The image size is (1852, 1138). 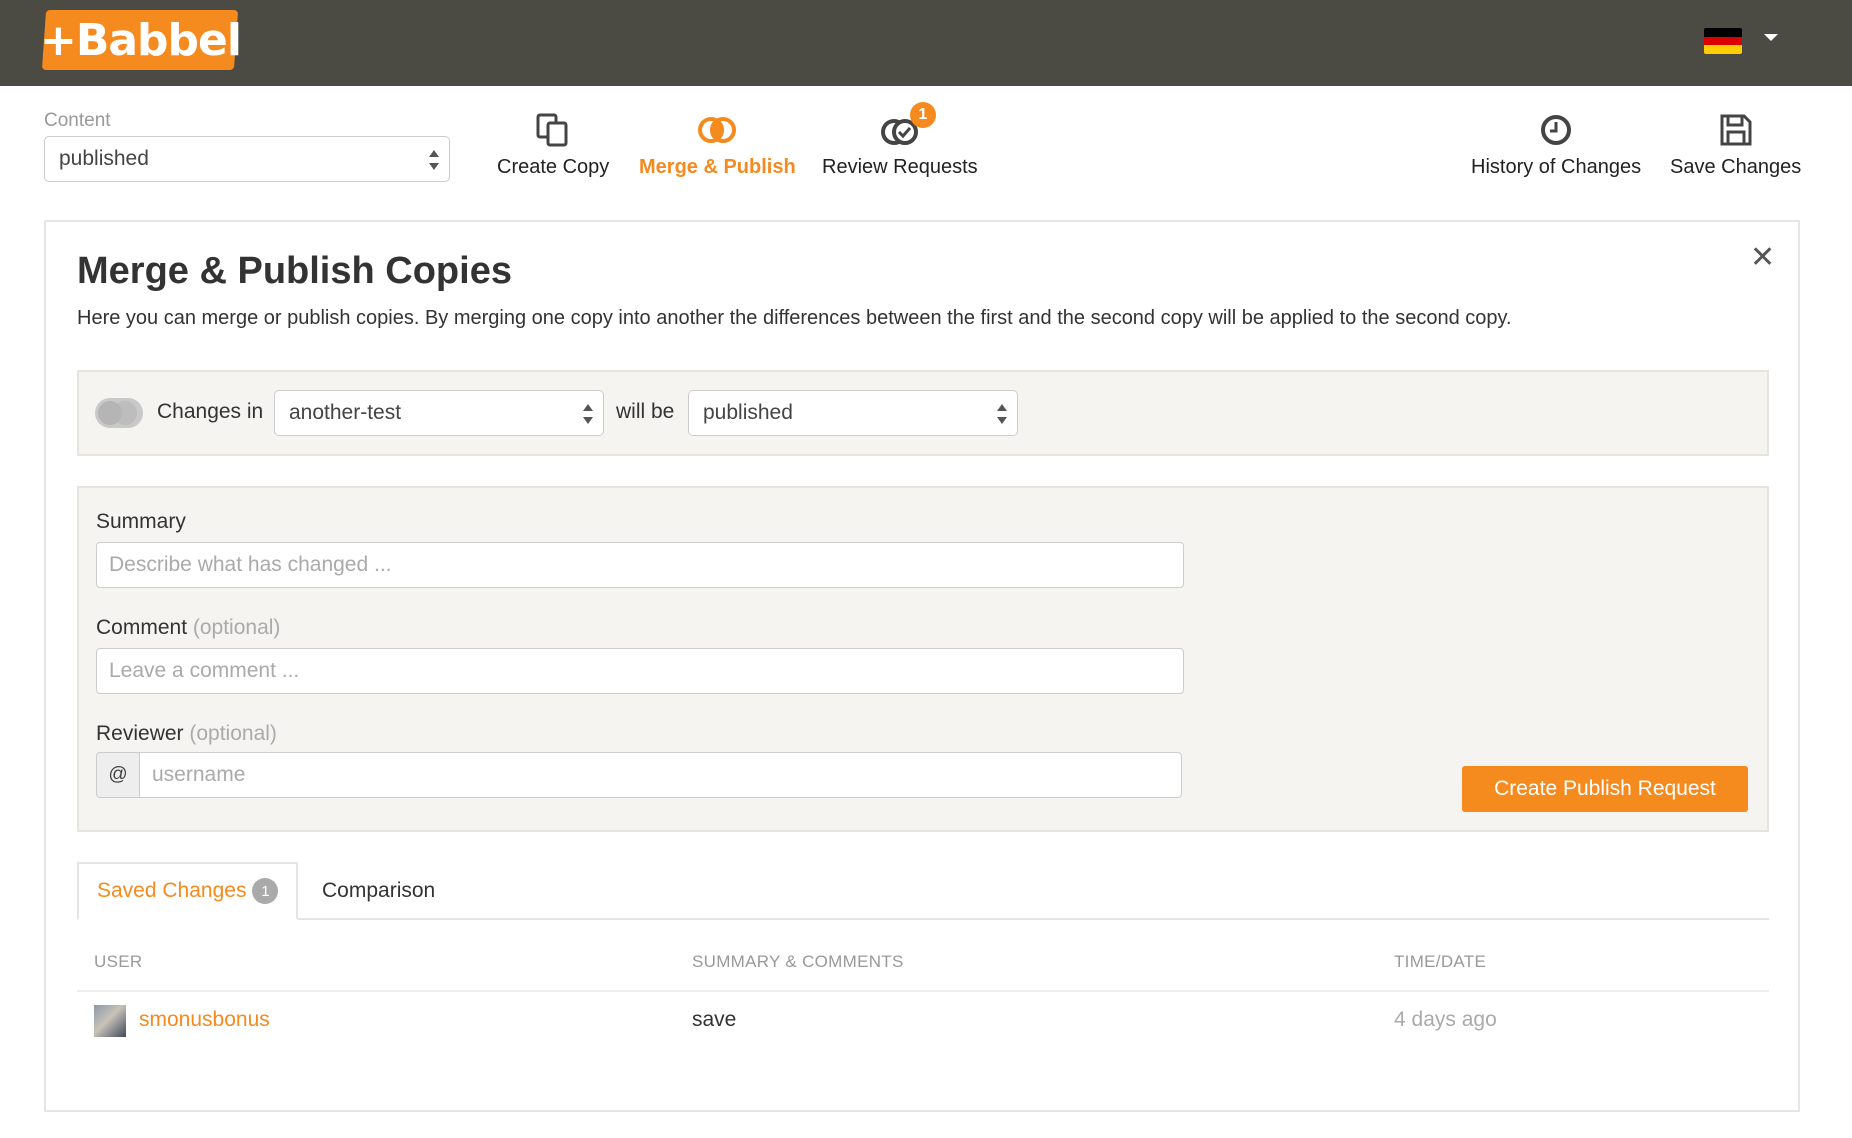 I want to click on comment-input, so click(x=640, y=671).